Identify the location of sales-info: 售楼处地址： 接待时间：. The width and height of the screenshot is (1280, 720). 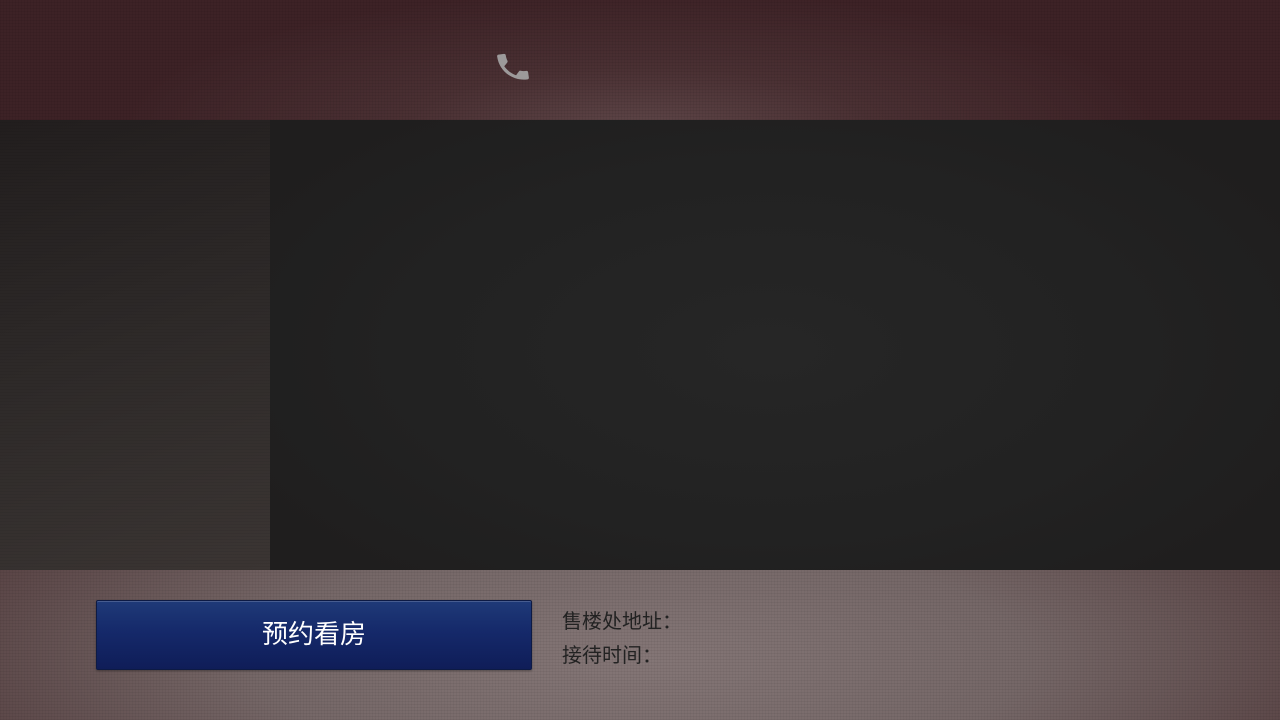
(622, 638).